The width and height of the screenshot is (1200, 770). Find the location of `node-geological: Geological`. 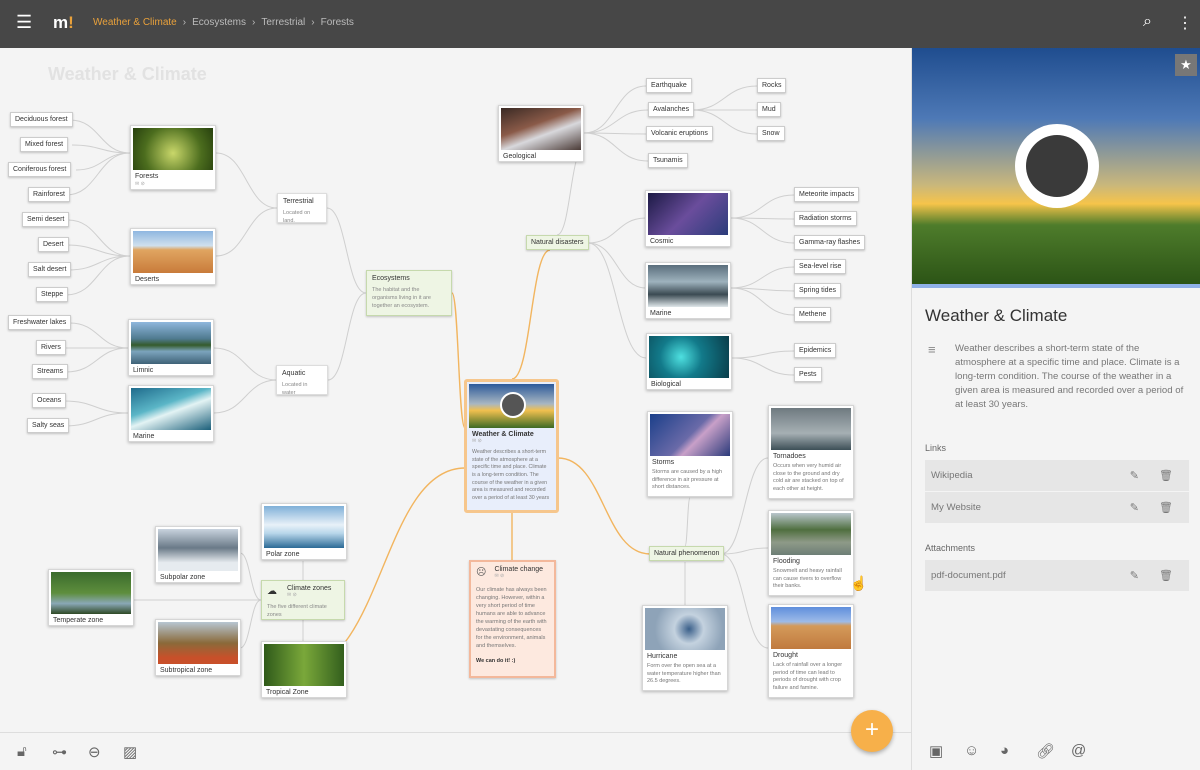

node-geological: Geological is located at coordinates (541, 133).